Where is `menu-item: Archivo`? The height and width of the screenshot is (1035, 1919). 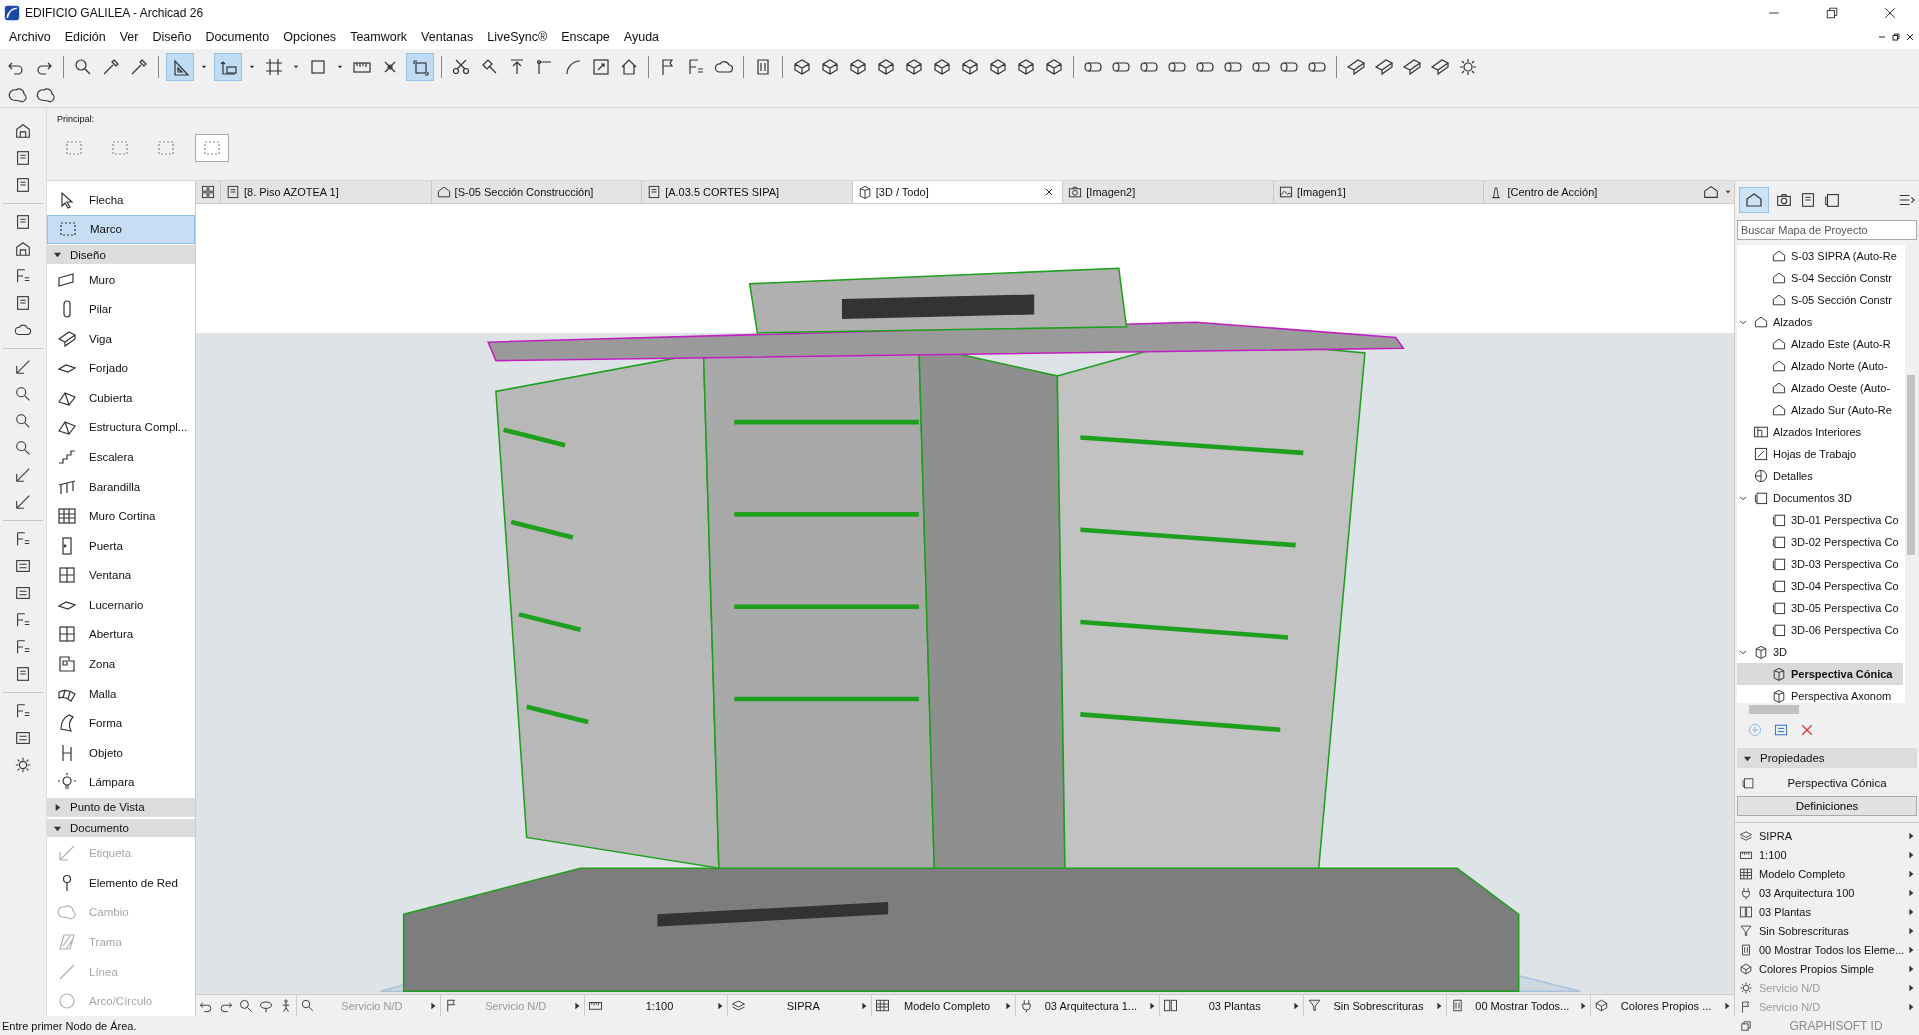 menu-item: Archivo is located at coordinates (30, 36).